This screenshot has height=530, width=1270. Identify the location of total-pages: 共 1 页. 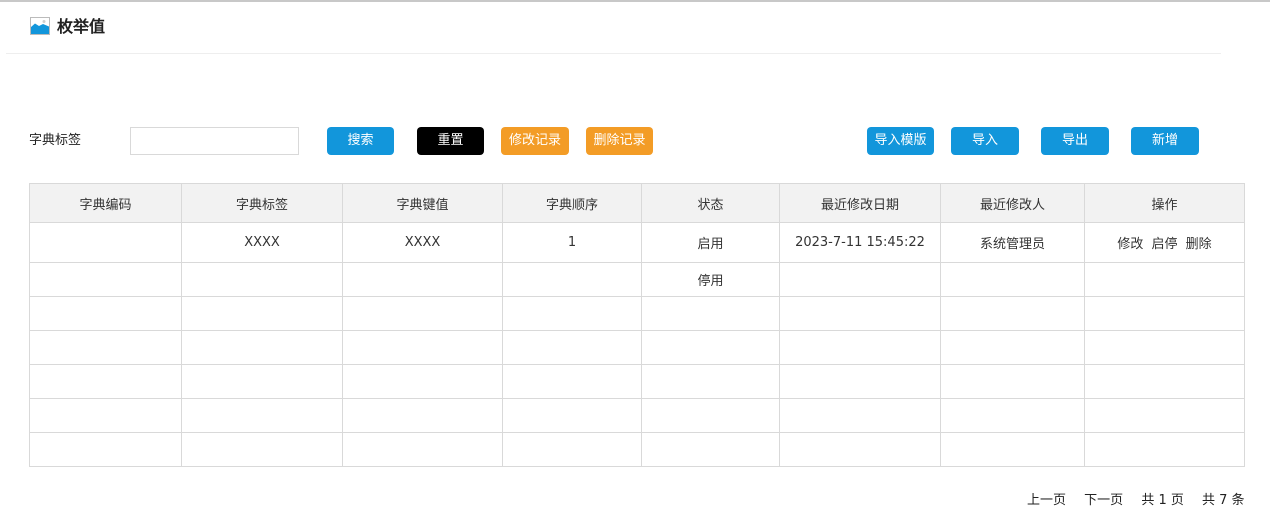
(1162, 500).